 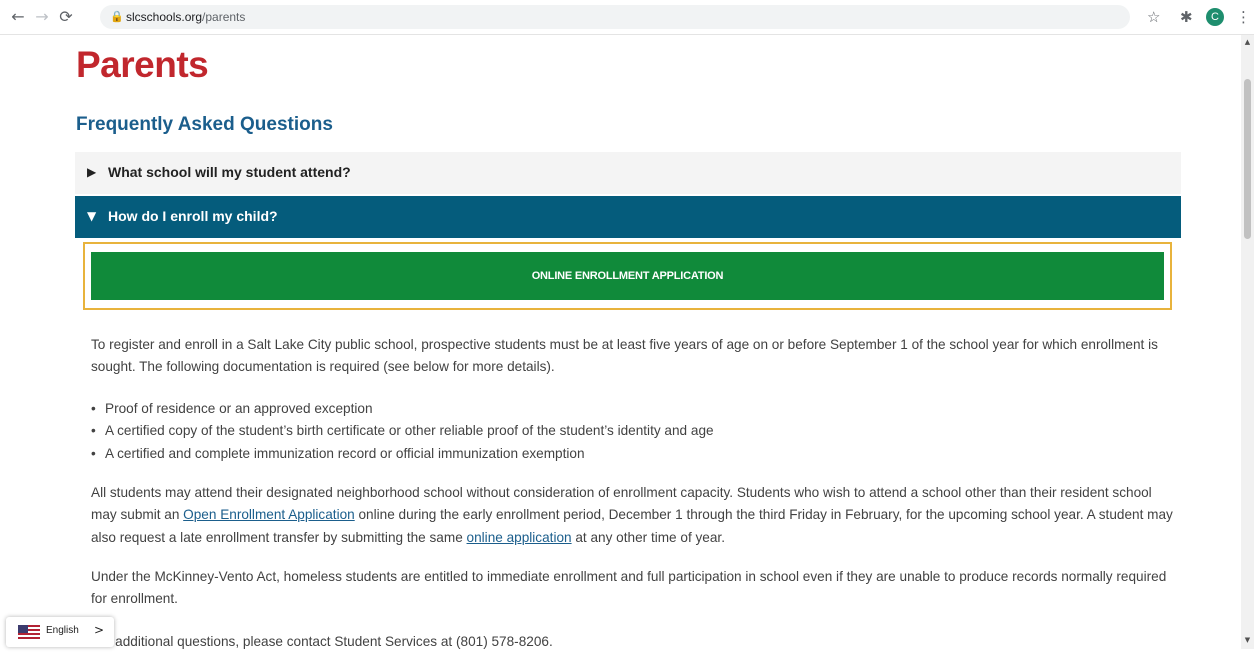 I want to click on online-application-link: online application, so click(x=519, y=537).